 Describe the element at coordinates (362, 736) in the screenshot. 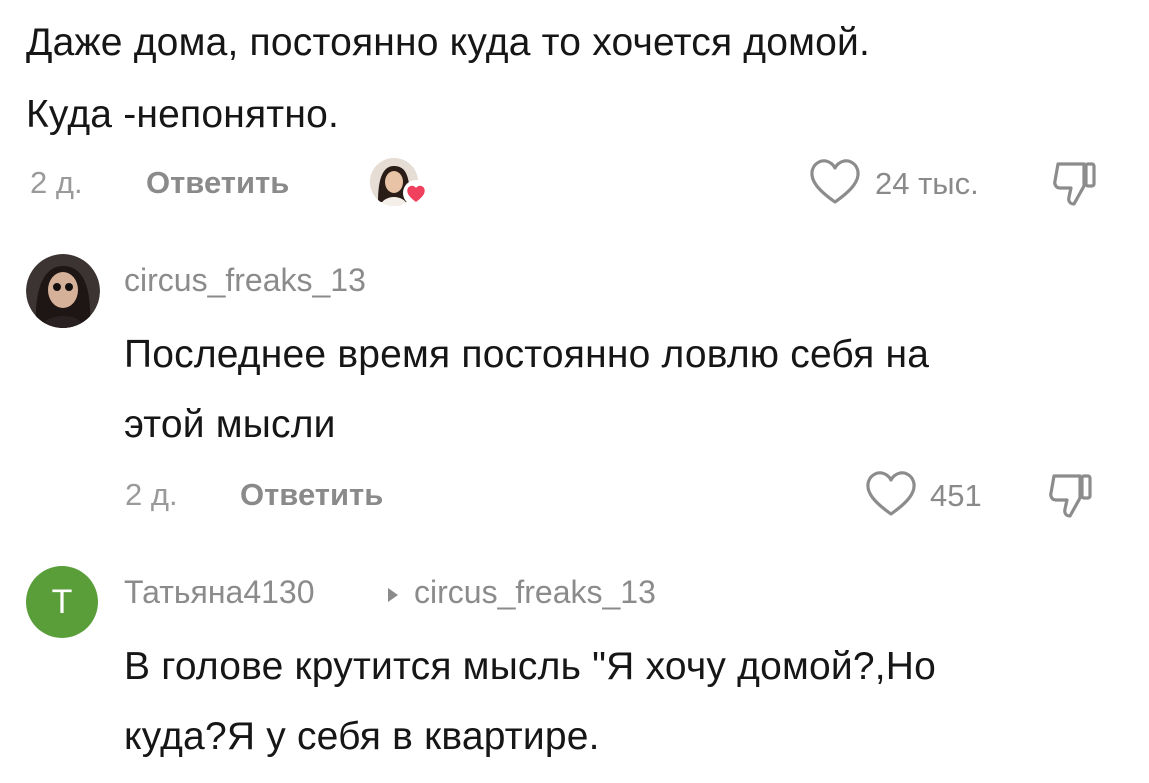

I see `comment-text-line2: куда?Я у себя в квартире.` at that location.